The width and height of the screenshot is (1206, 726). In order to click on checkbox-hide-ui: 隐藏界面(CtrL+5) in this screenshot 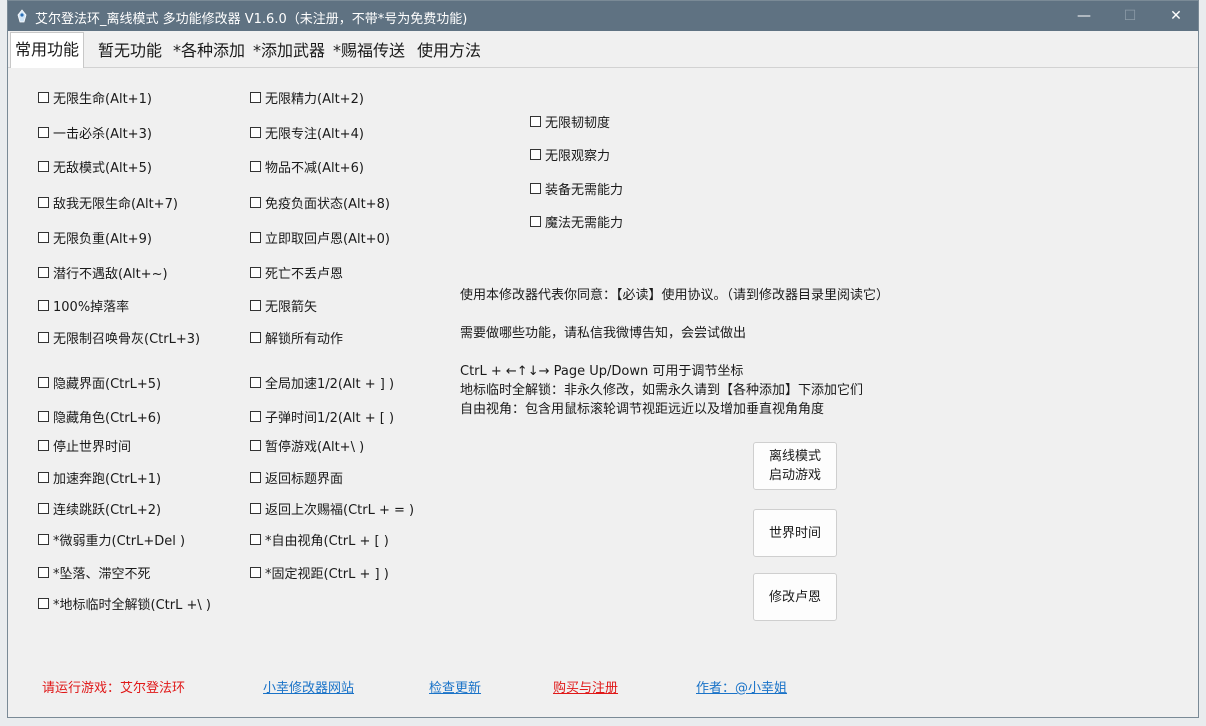, I will do `click(99, 382)`.